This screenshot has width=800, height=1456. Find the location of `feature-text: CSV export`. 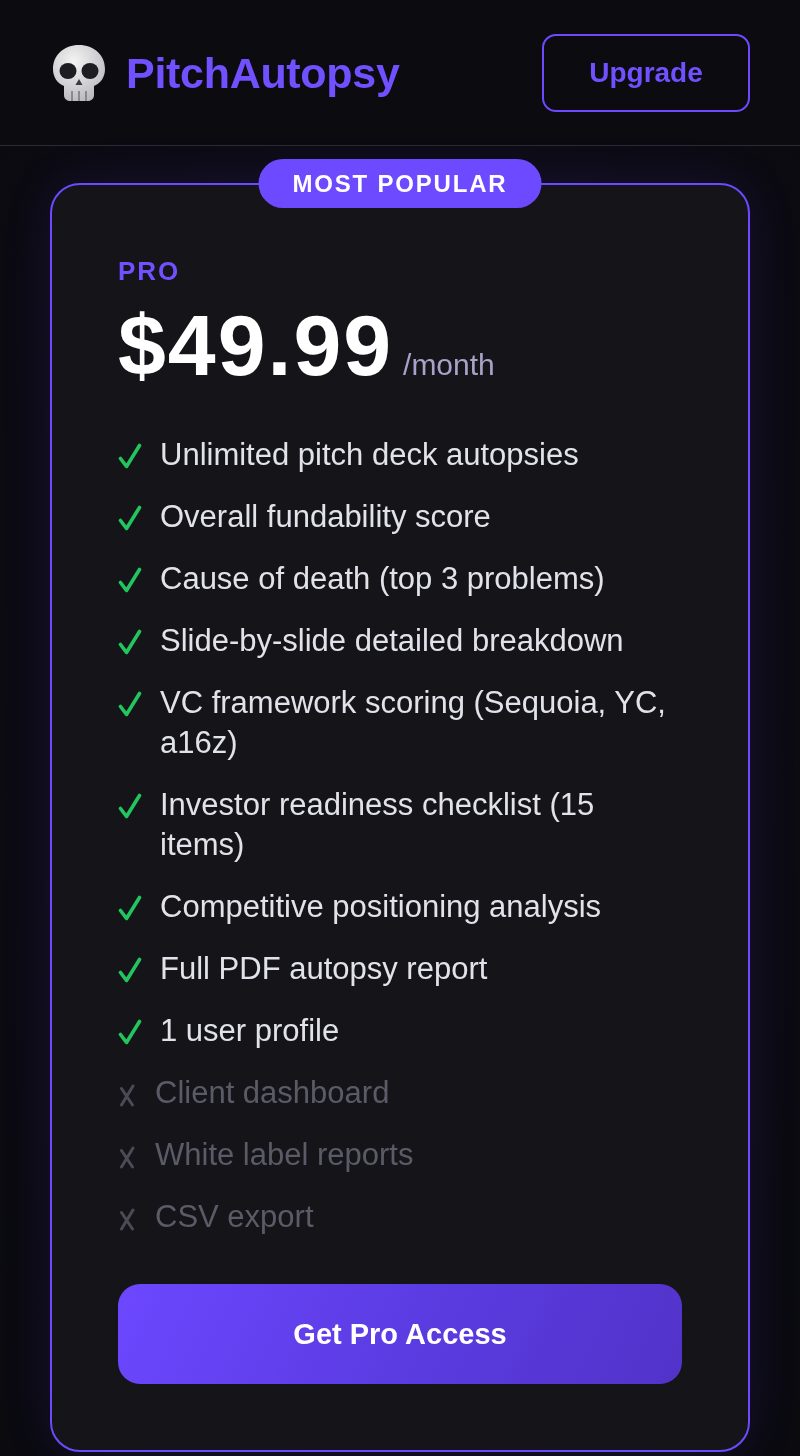

feature-text: CSV export is located at coordinates (234, 1217).